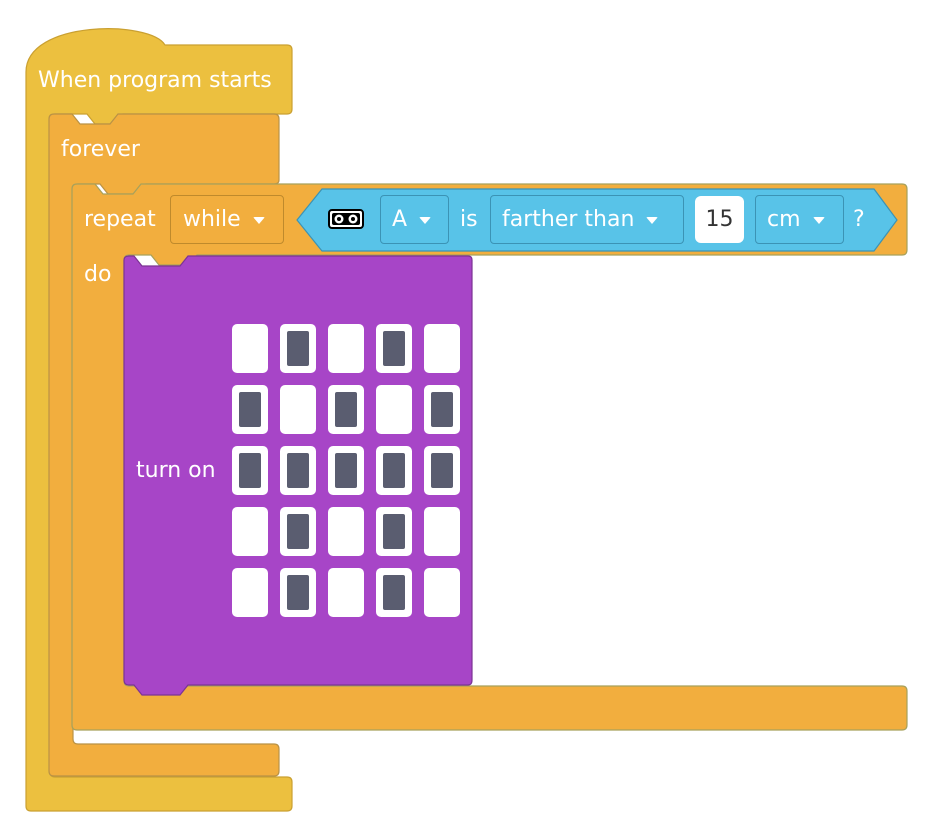 The image size is (934, 838). Describe the element at coordinates (250, 531) in the screenshot. I see `led-cell-r4-c1` at that location.